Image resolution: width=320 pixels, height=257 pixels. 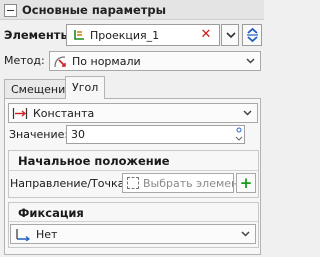 What do you see at coordinates (206, 35) in the screenshot?
I see `clear-selection-button: ✕` at bounding box center [206, 35].